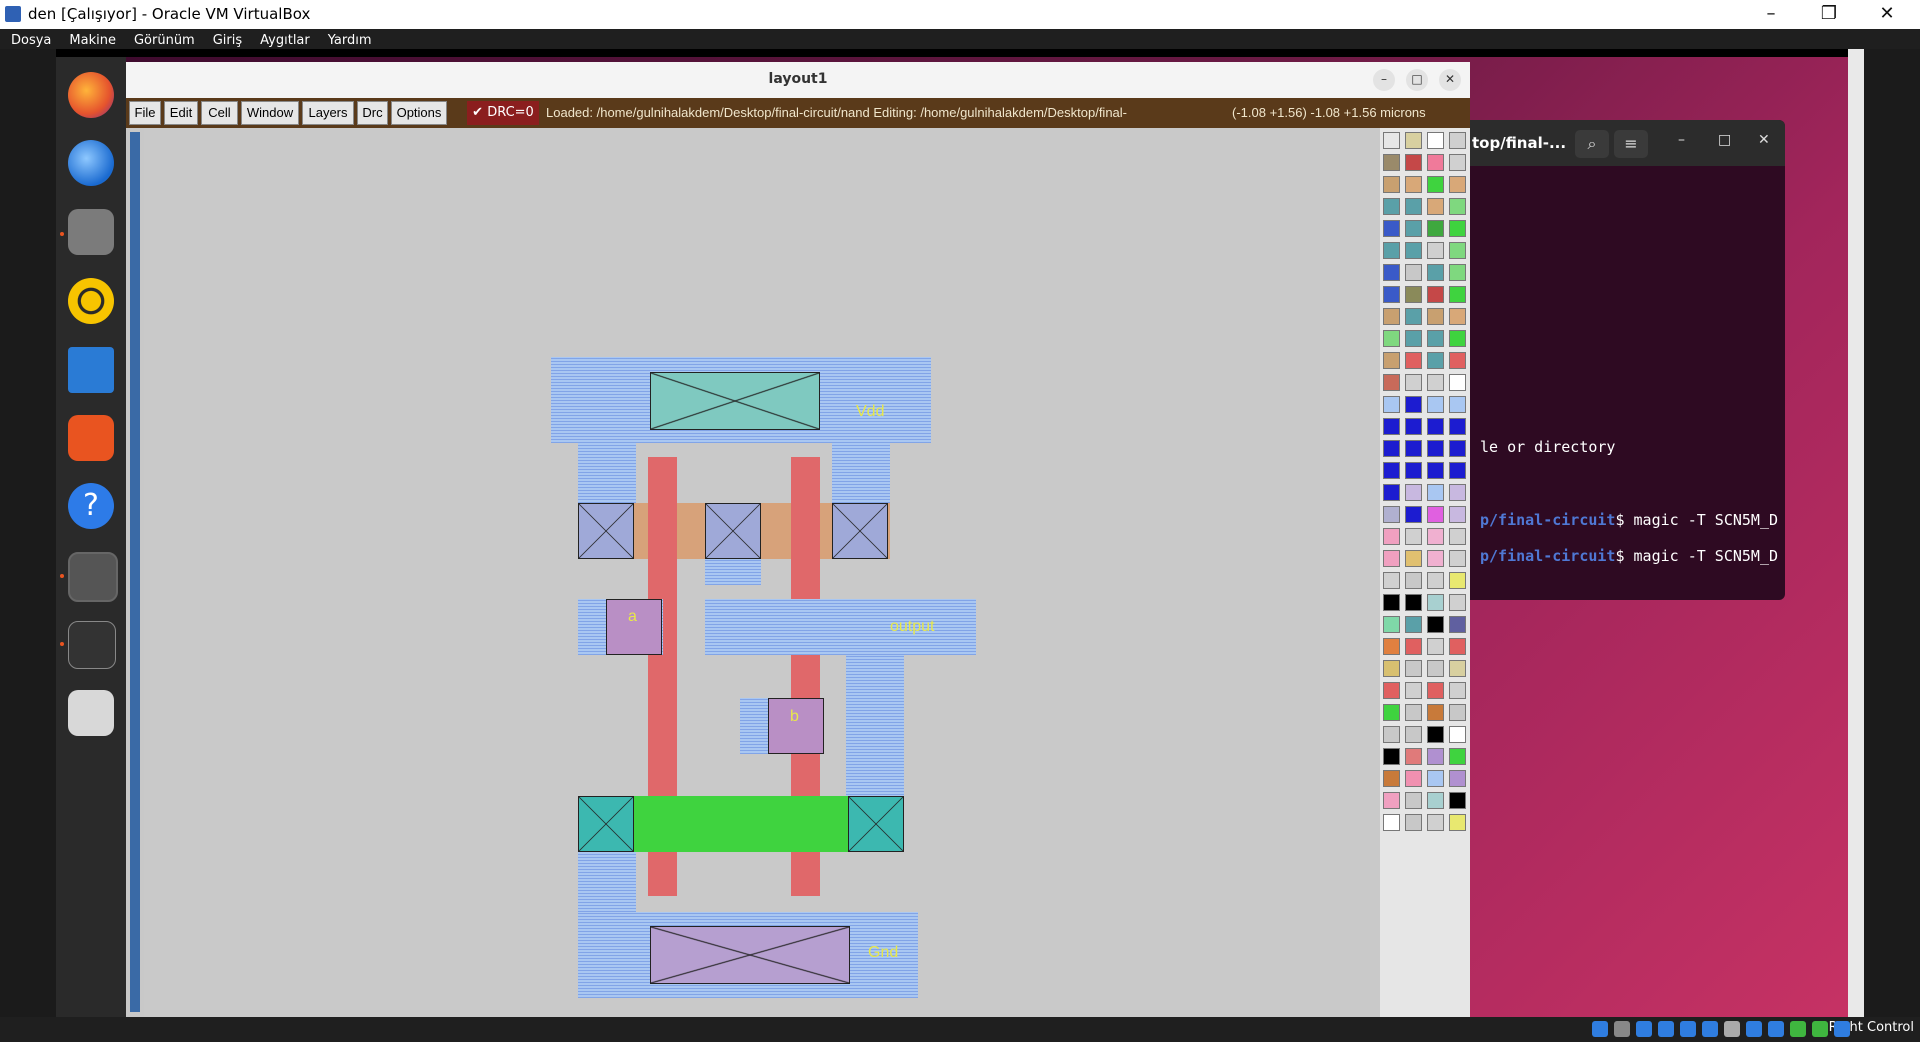 Image resolution: width=1920 pixels, height=1042 pixels. I want to click on restore-button: ❐, so click(1829, 14).